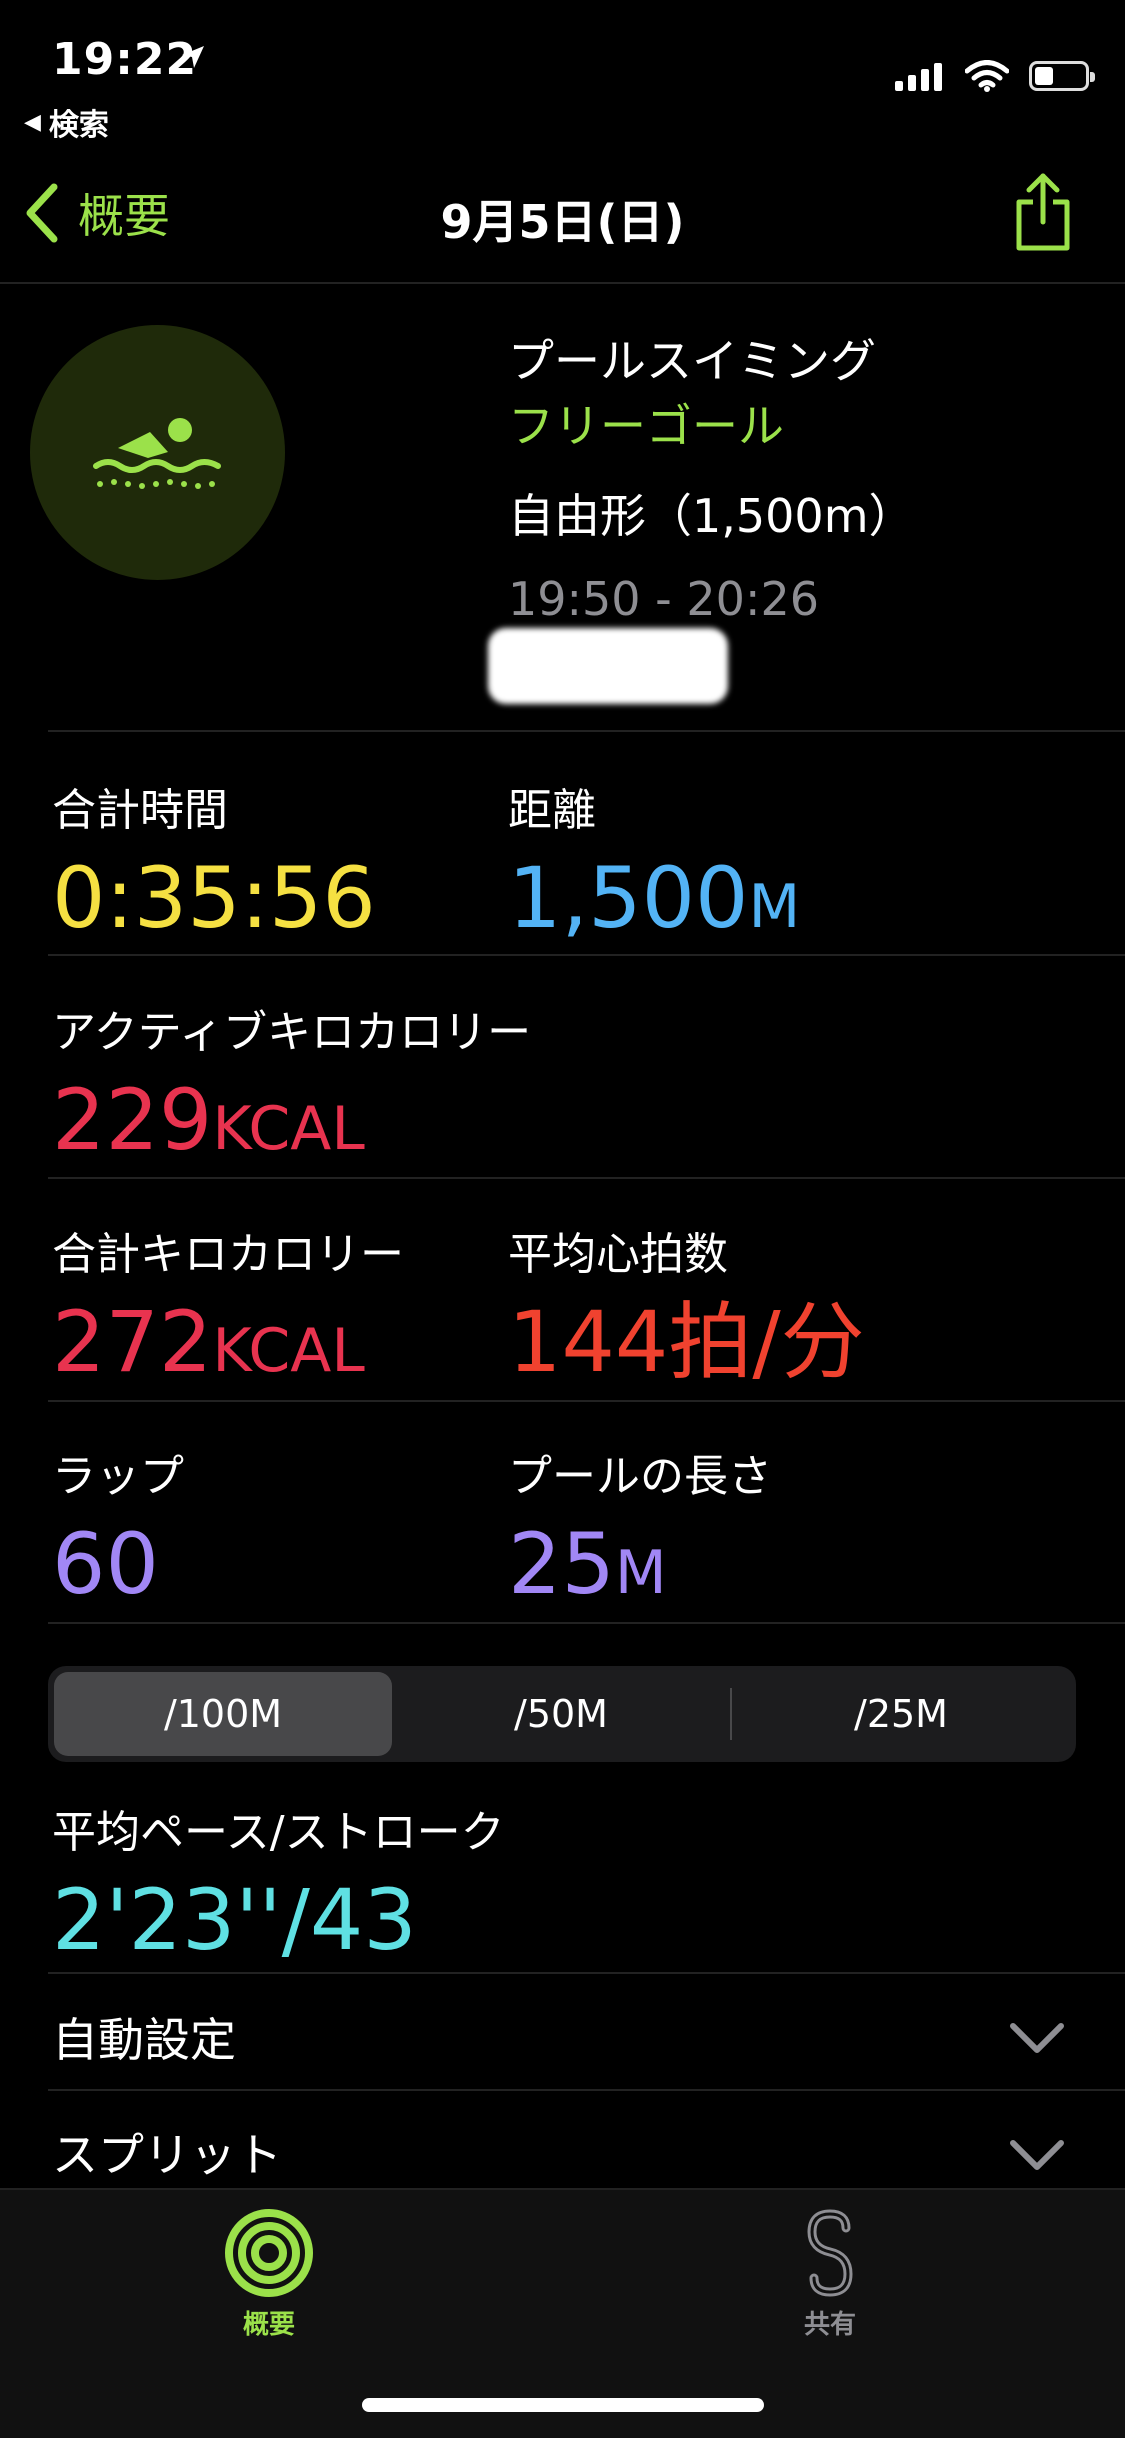 This screenshot has width=1125, height=2438. I want to click on metric-value: 1,500, so click(628, 898).